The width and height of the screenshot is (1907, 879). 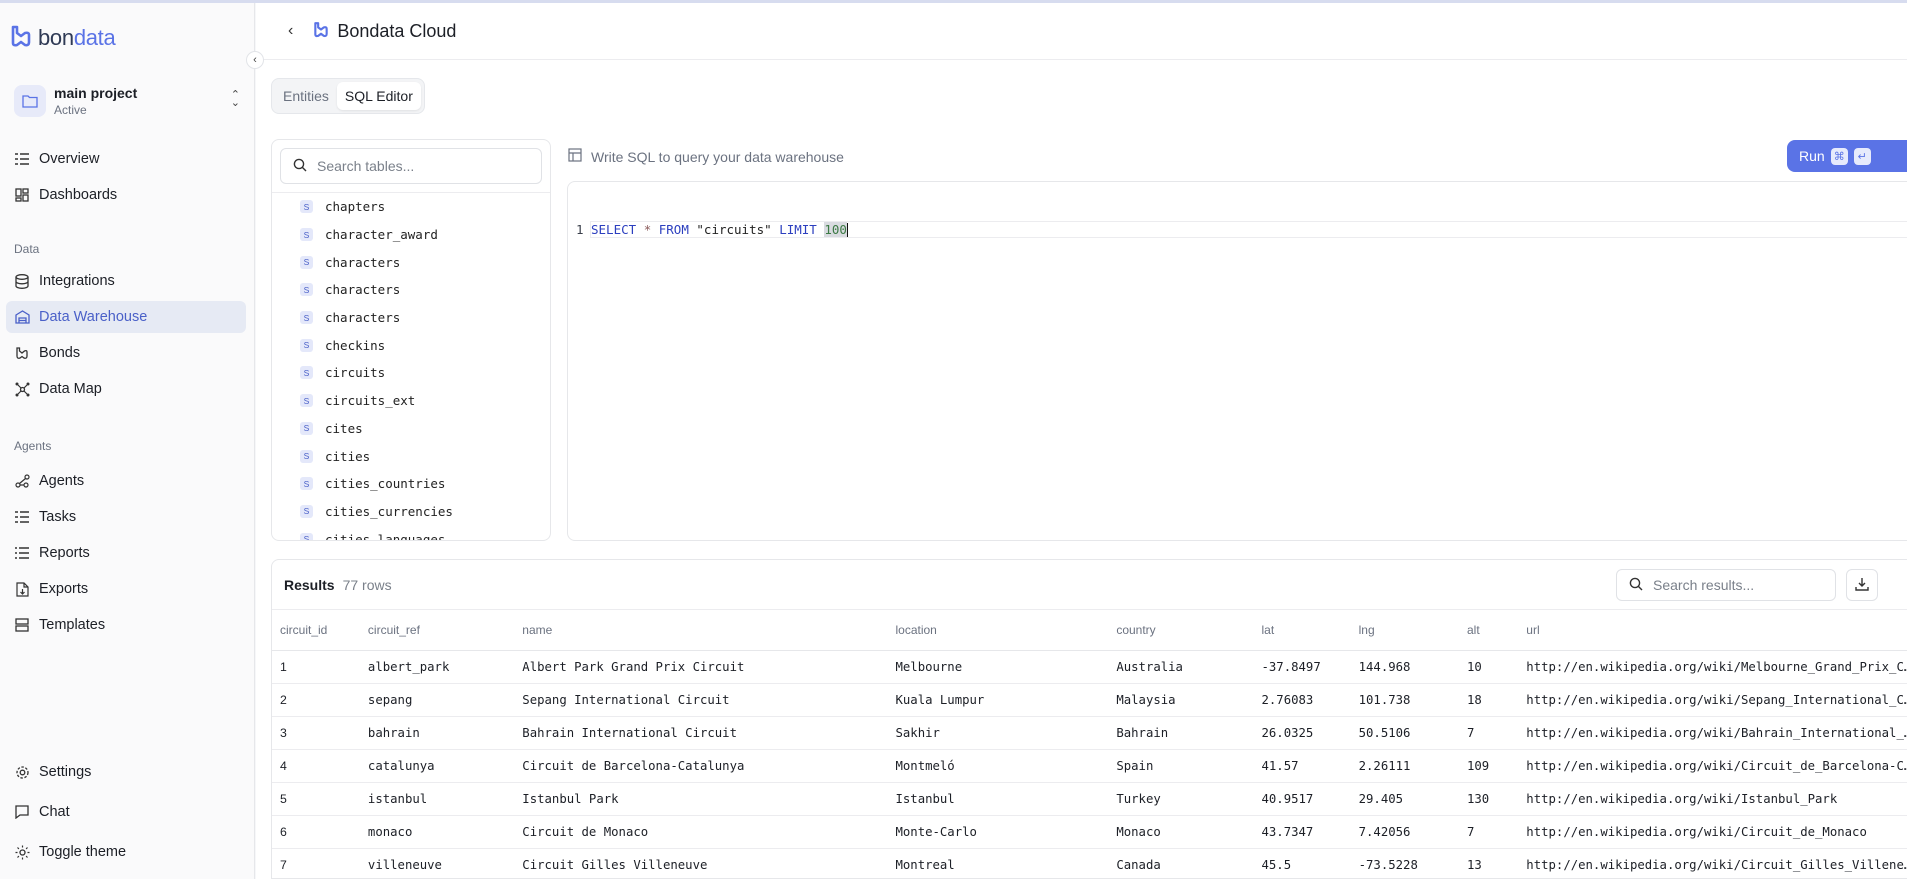 I want to click on sidebar-item-data-map: Data Map, so click(x=126, y=389).